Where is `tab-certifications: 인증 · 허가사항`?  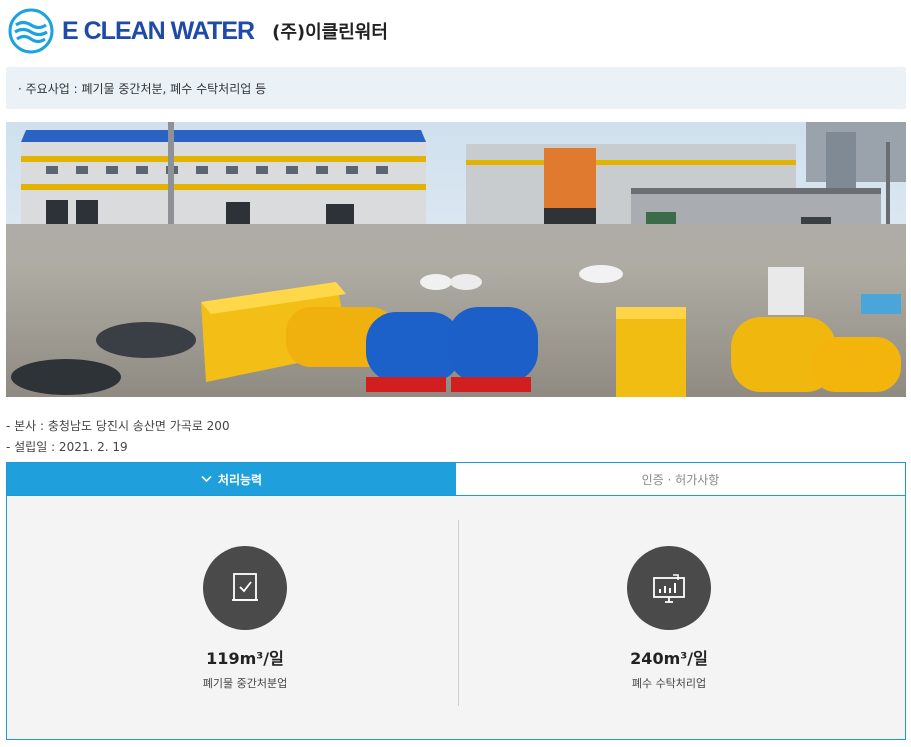
tab-certifications: 인증 · 허가사항 is located at coordinates (680, 479).